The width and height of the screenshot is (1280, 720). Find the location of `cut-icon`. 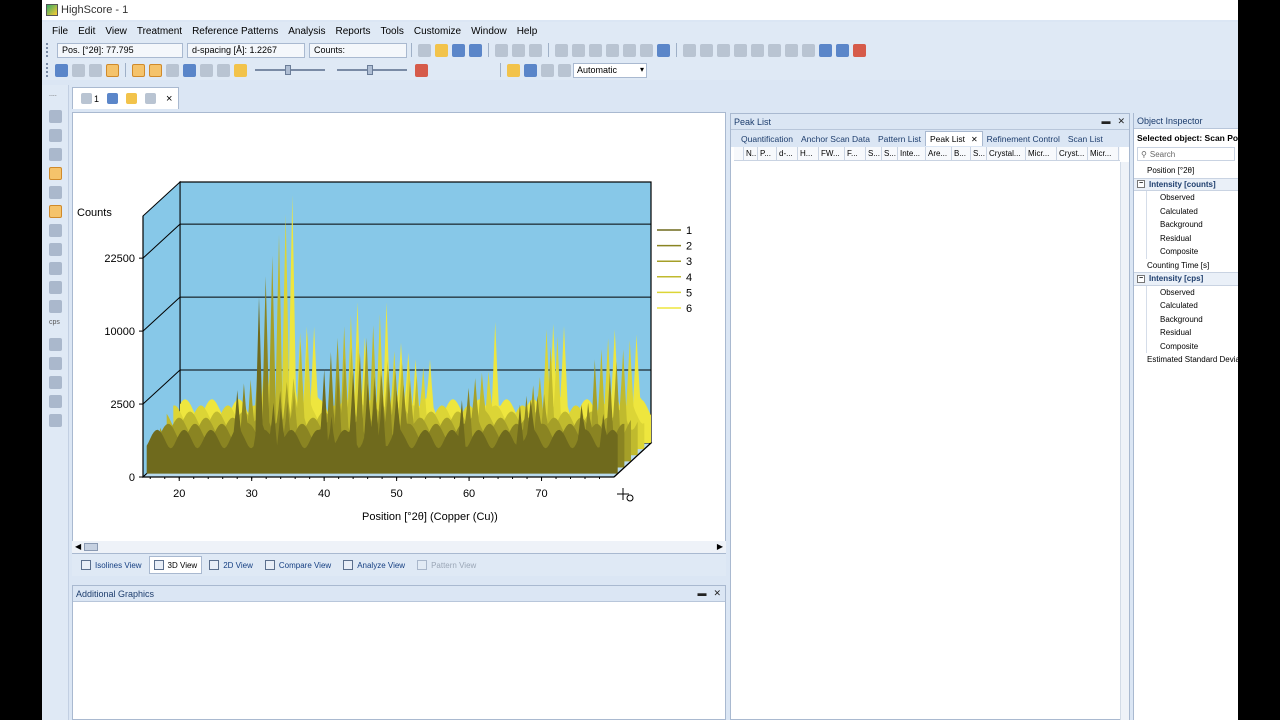

cut-icon is located at coordinates (561, 50).